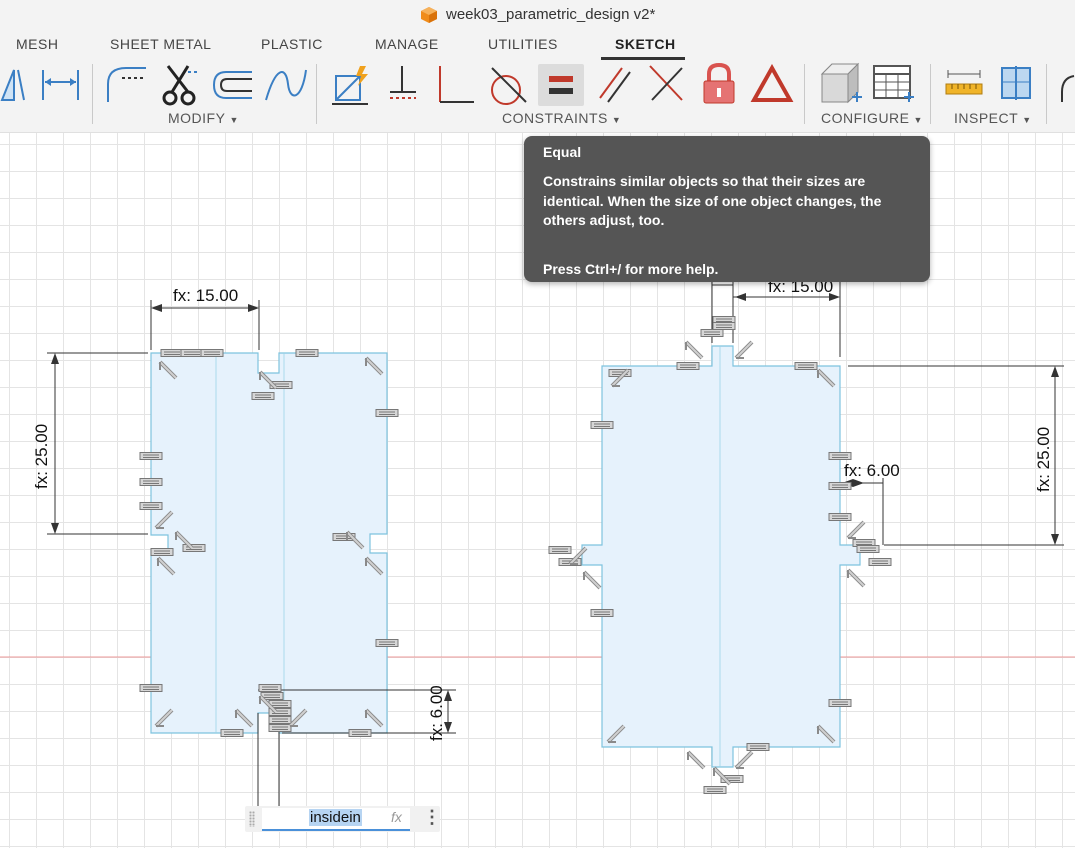 This screenshot has width=1075, height=848. I want to click on more-options-icon: ⋮, so click(432, 817).